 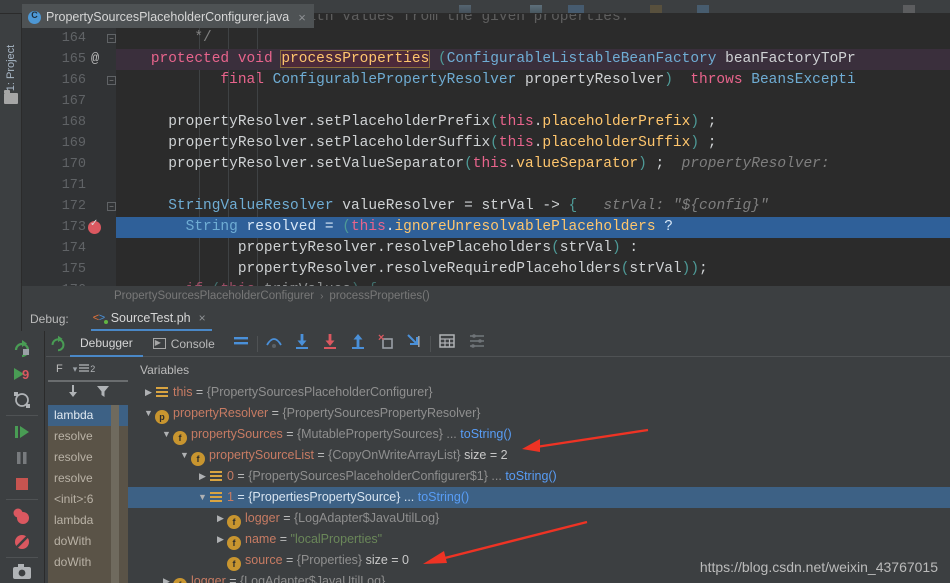 What do you see at coordinates (451, 206) in the screenshot?
I see `code-token: valueResolver = strVal ->` at bounding box center [451, 206].